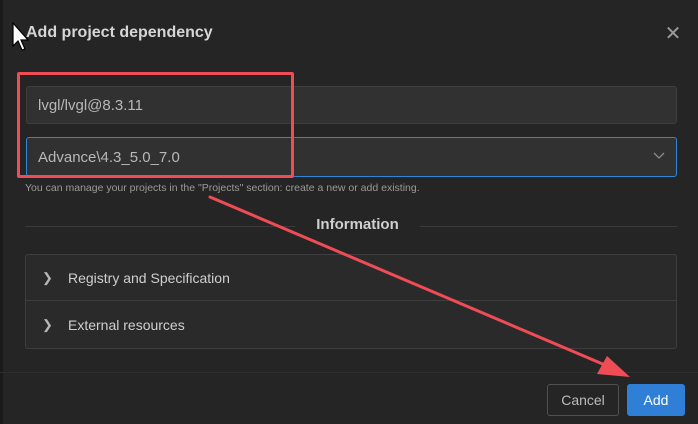  I want to click on information-heading: Information, so click(357, 224).